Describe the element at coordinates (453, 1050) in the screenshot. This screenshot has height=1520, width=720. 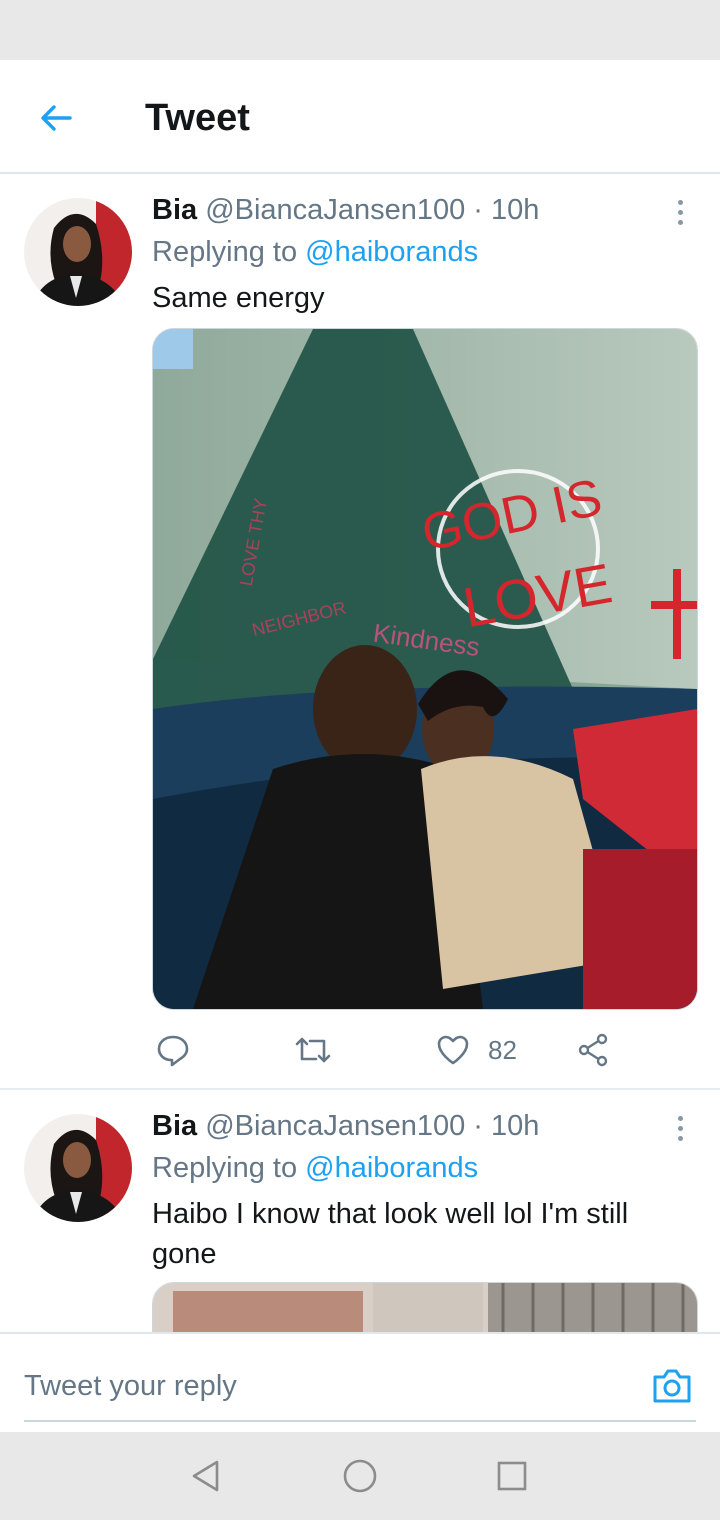
I see `heart-icon` at that location.